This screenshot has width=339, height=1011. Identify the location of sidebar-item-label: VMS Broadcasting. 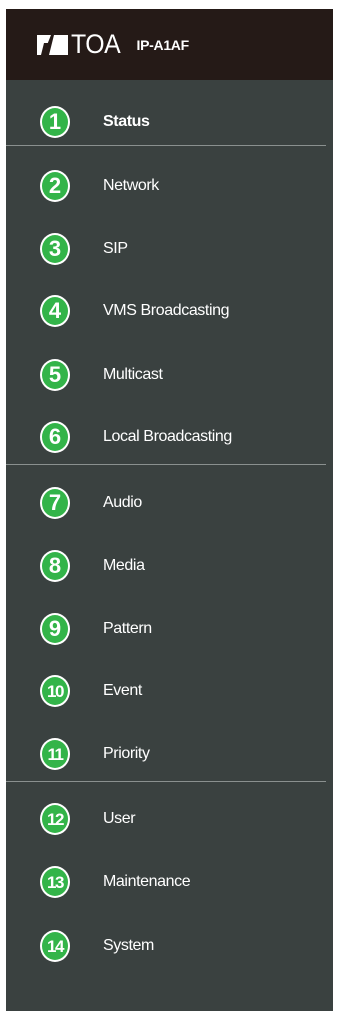
(166, 310).